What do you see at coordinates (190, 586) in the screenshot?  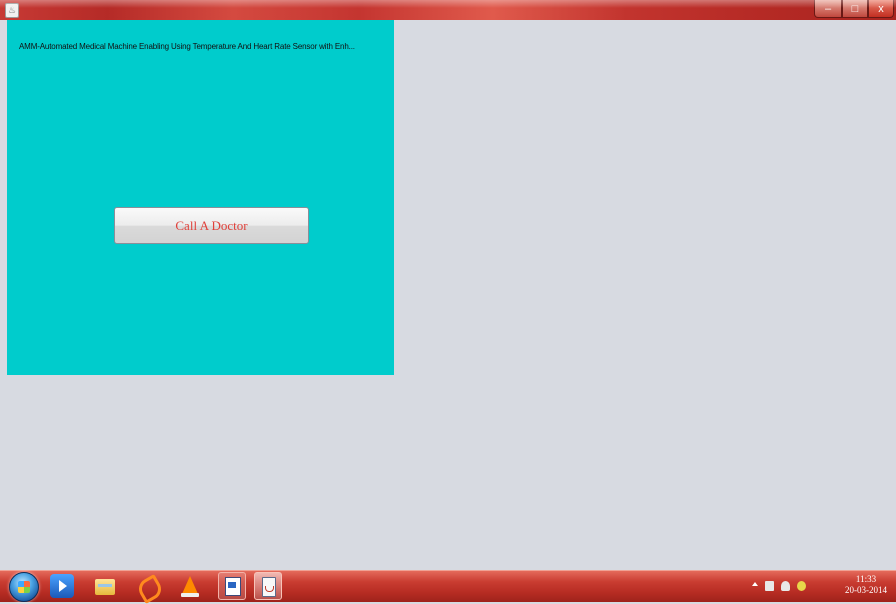 I see `vlc-icon` at bounding box center [190, 586].